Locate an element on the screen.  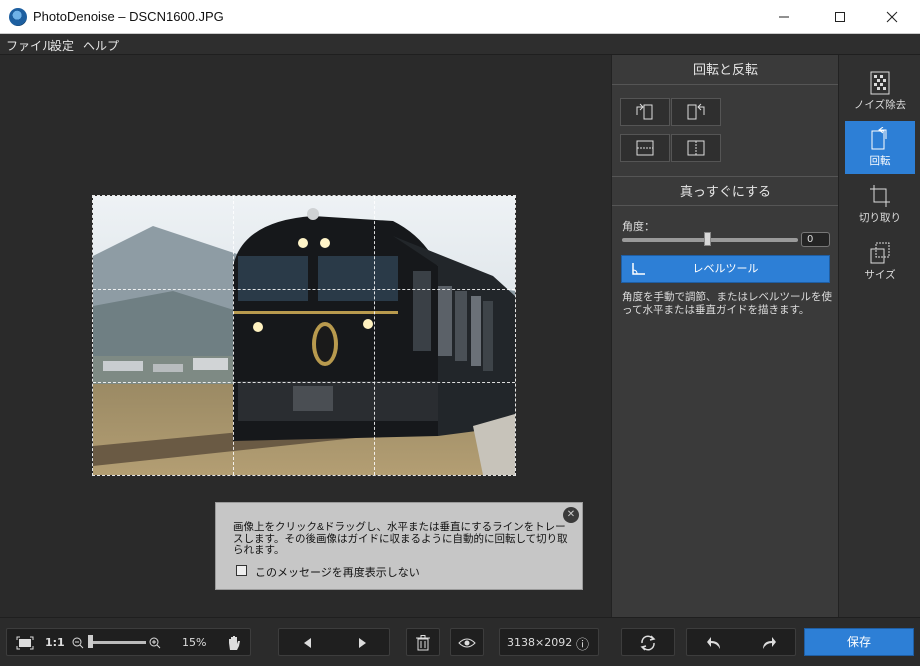
info-icon: ⓘ is located at coordinates (582, 643).